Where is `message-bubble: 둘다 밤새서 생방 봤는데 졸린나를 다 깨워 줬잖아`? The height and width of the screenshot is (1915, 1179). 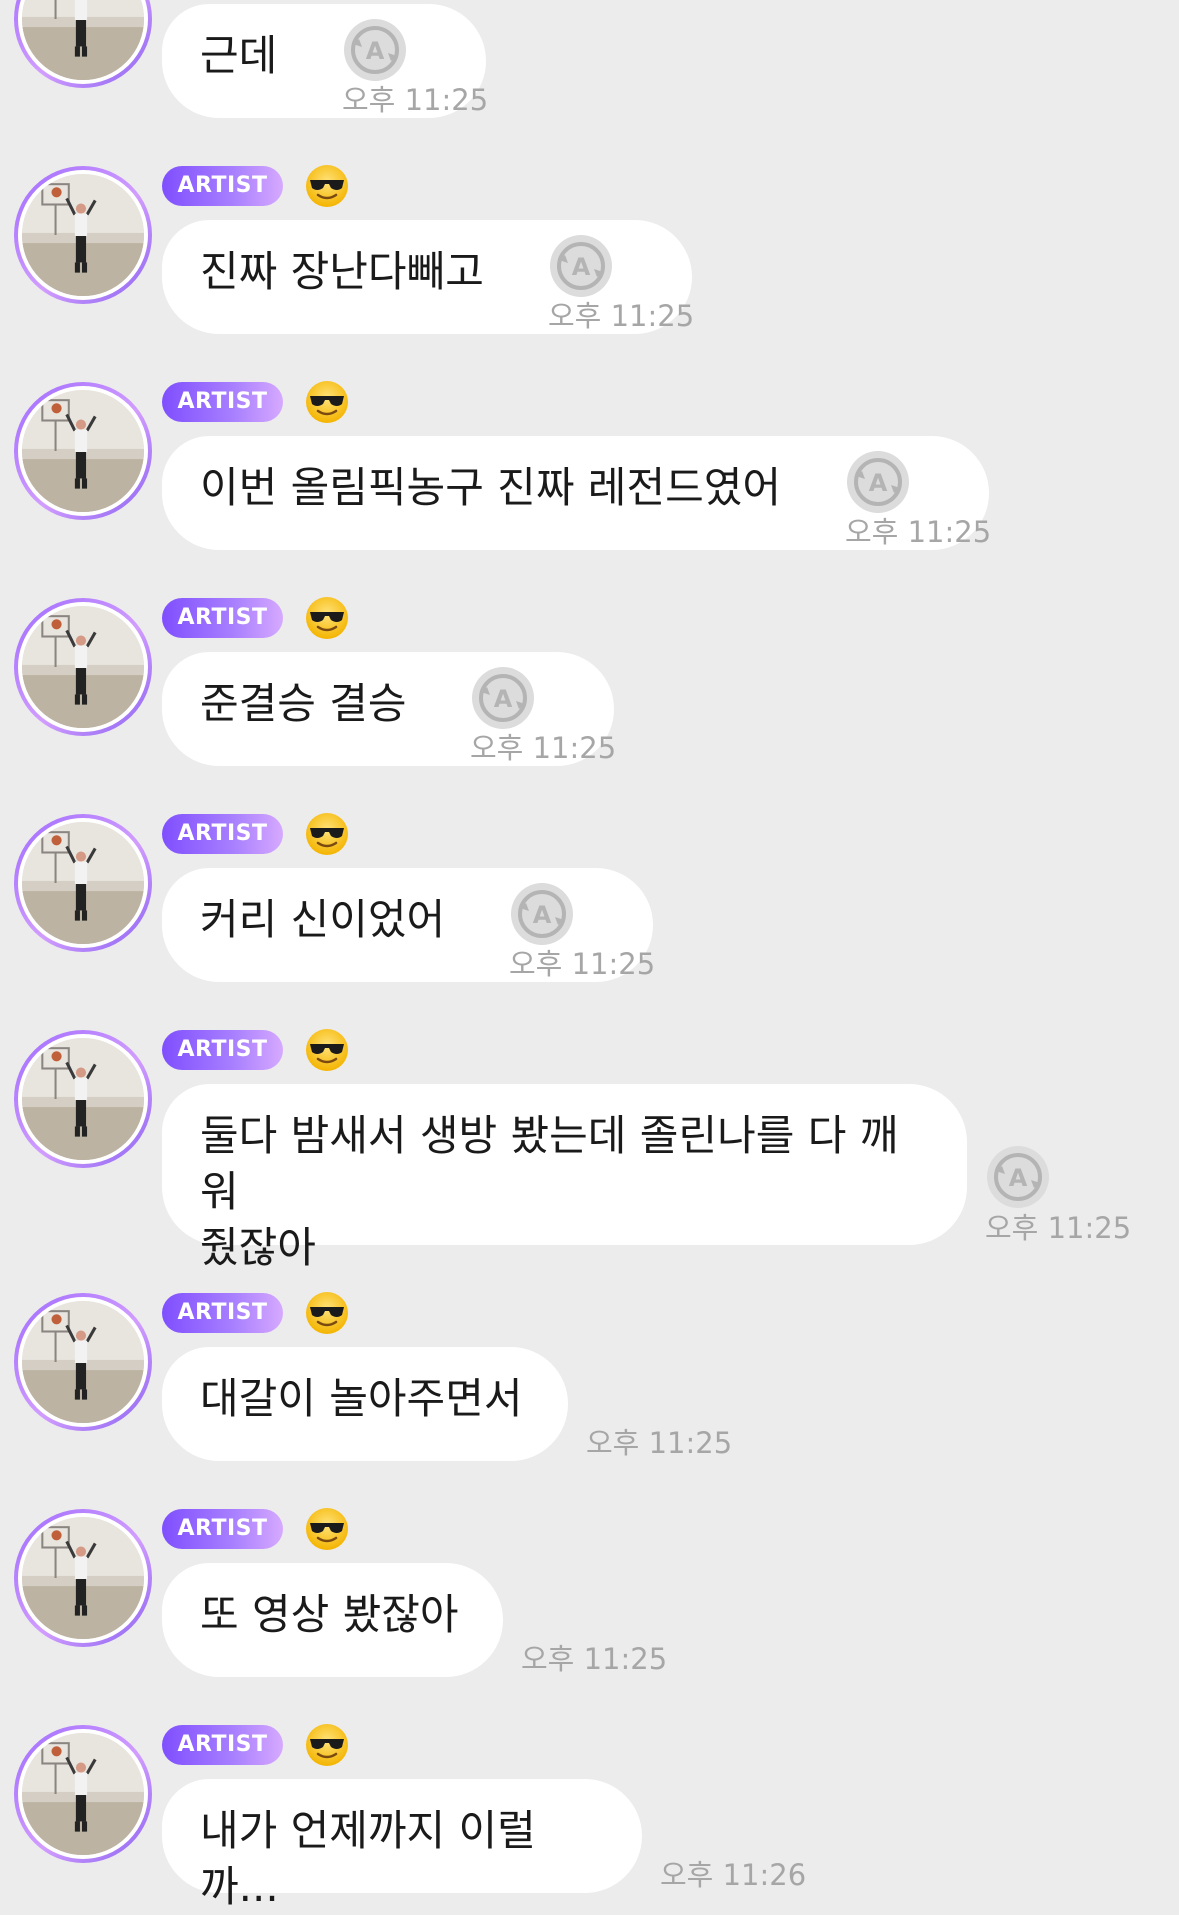 message-bubble: 둘다 밤새서 생방 봤는데 졸린나를 다 깨워 줬잖아 is located at coordinates (564, 1178).